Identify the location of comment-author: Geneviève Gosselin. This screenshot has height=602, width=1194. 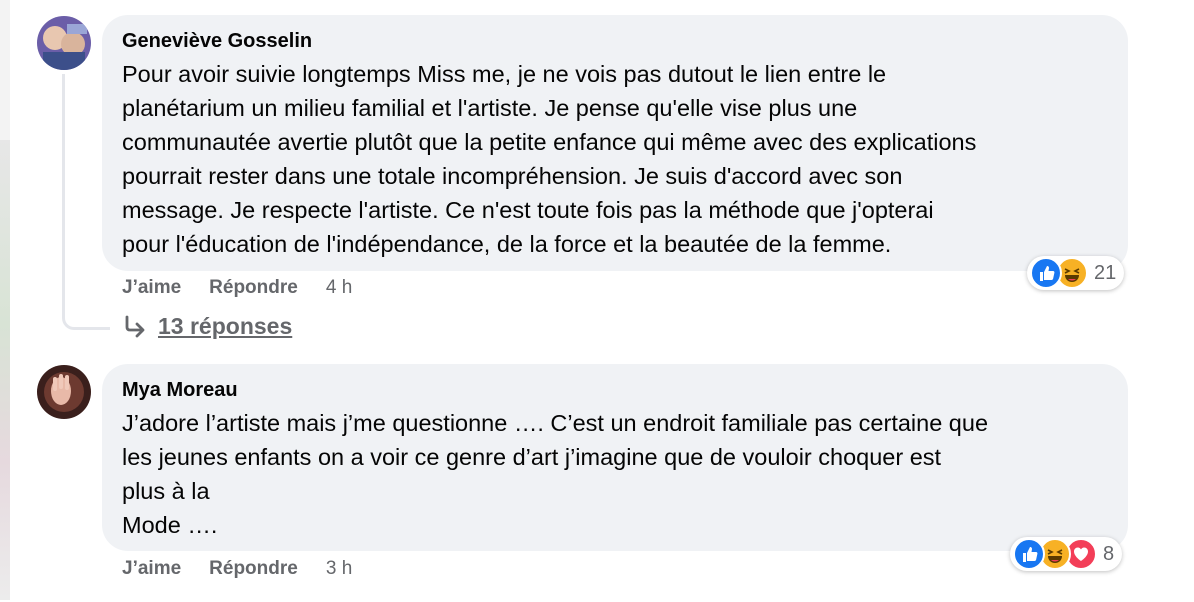
(615, 41).